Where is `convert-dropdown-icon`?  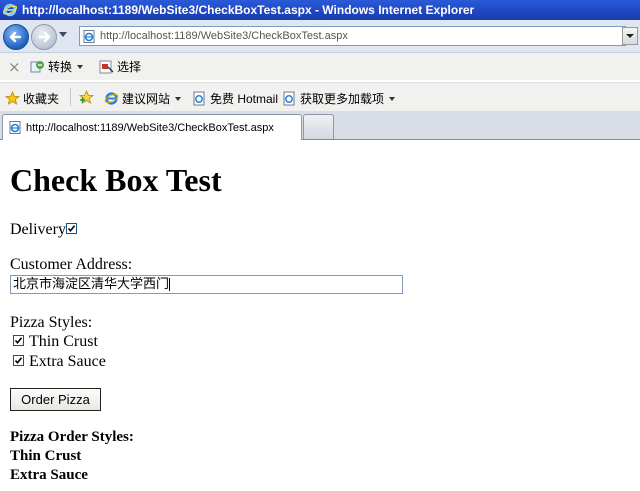
convert-dropdown-icon is located at coordinates (80, 66).